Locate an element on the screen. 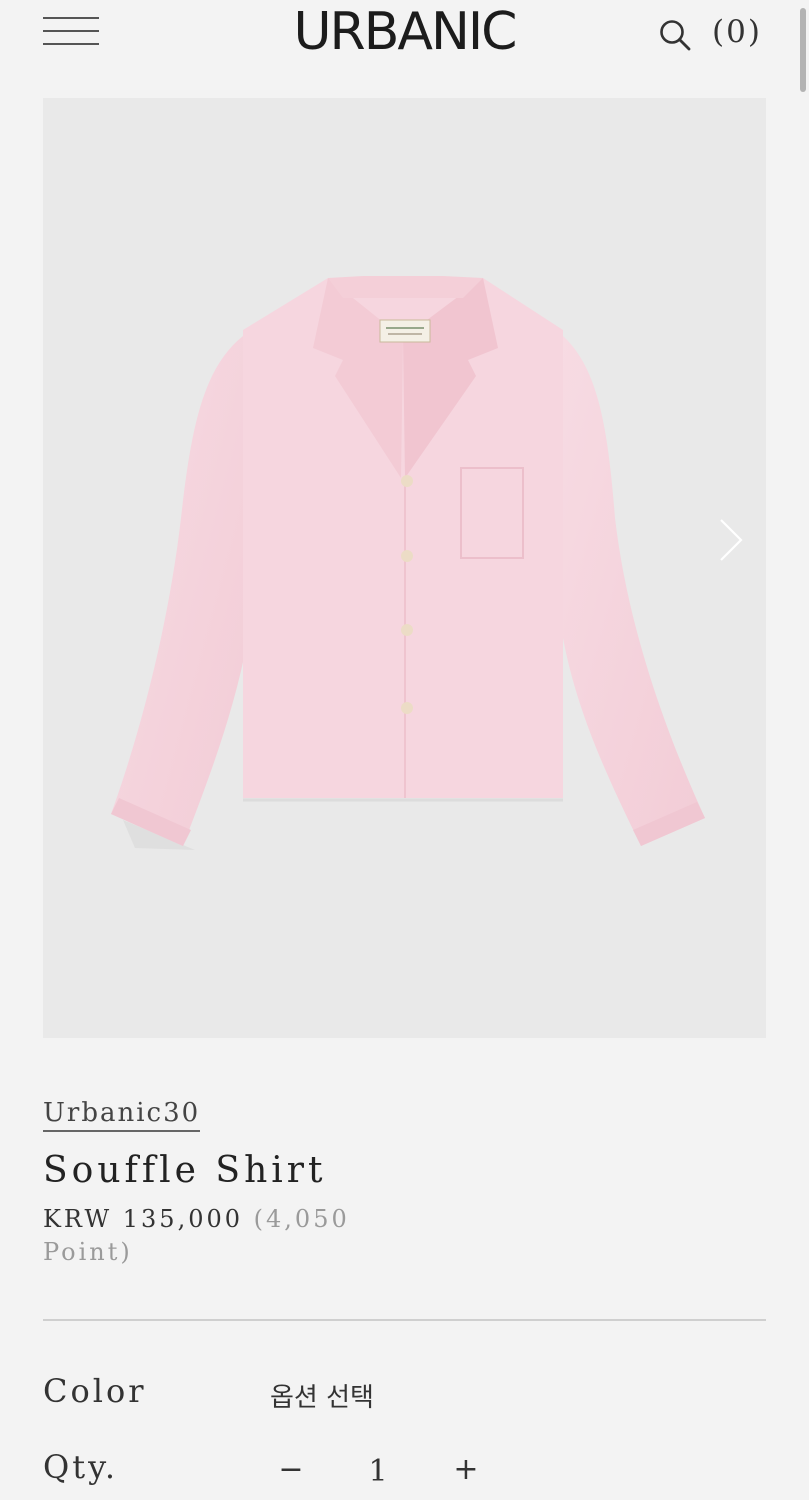 The height and width of the screenshot is (1500, 809). chevron-right-icon is located at coordinates (730, 540).